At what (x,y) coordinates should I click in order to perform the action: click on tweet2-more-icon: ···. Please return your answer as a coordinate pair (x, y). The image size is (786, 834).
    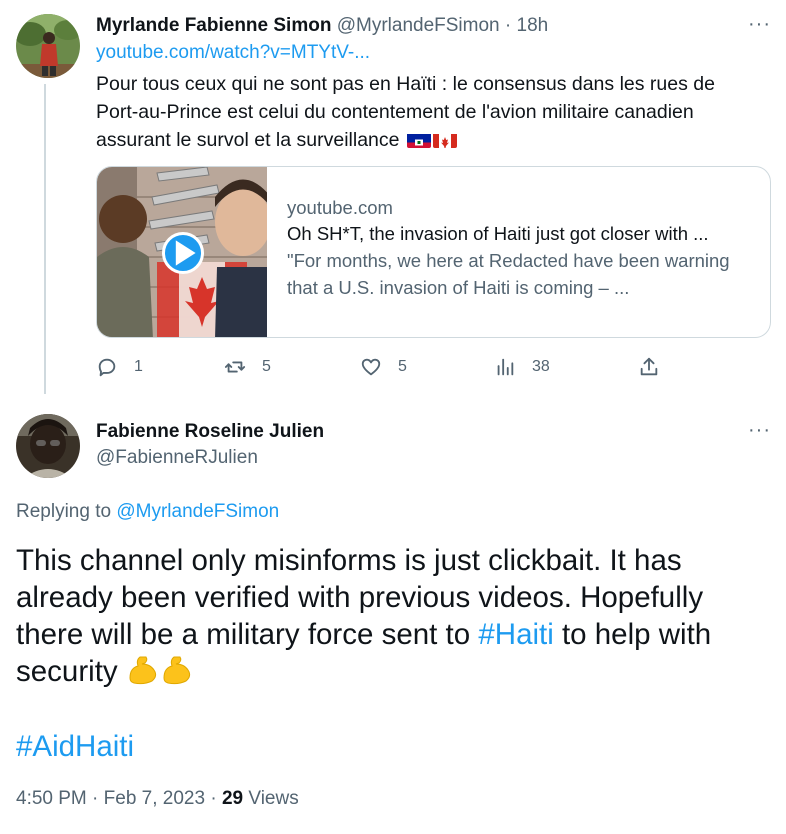
    Looking at the image, I should click on (759, 430).